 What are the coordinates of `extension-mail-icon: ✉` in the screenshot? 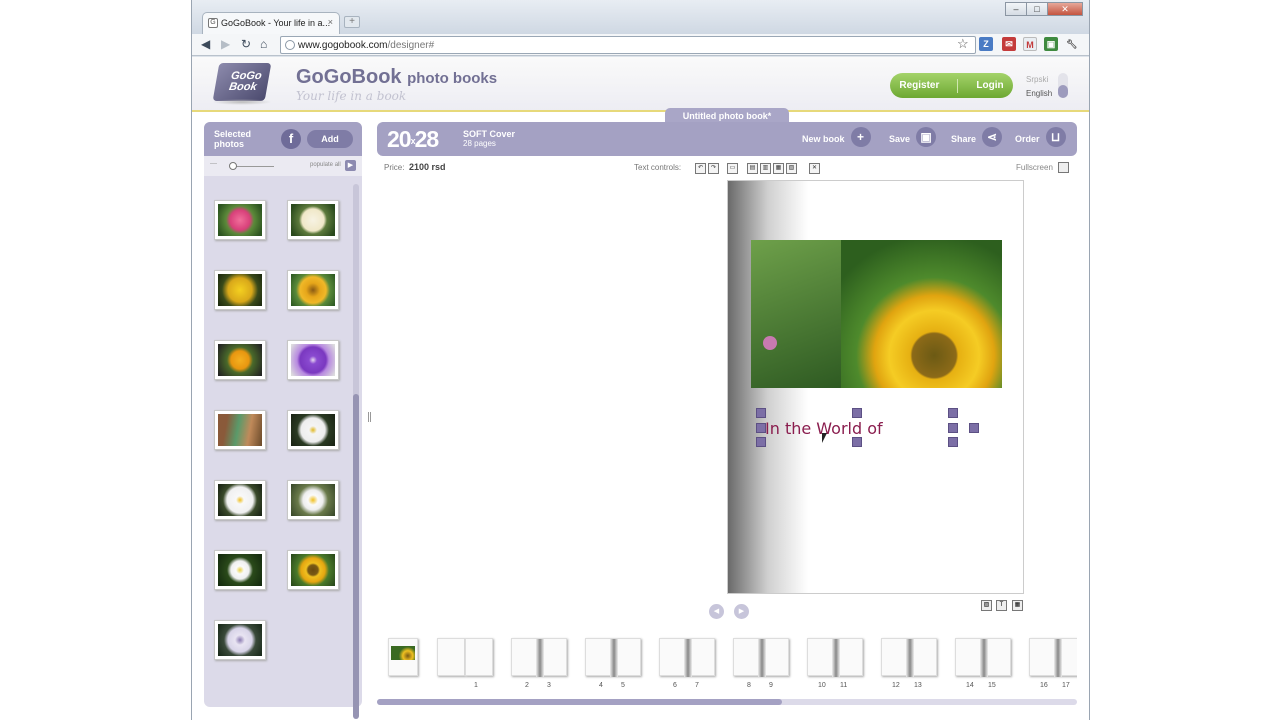 It's located at (1009, 44).